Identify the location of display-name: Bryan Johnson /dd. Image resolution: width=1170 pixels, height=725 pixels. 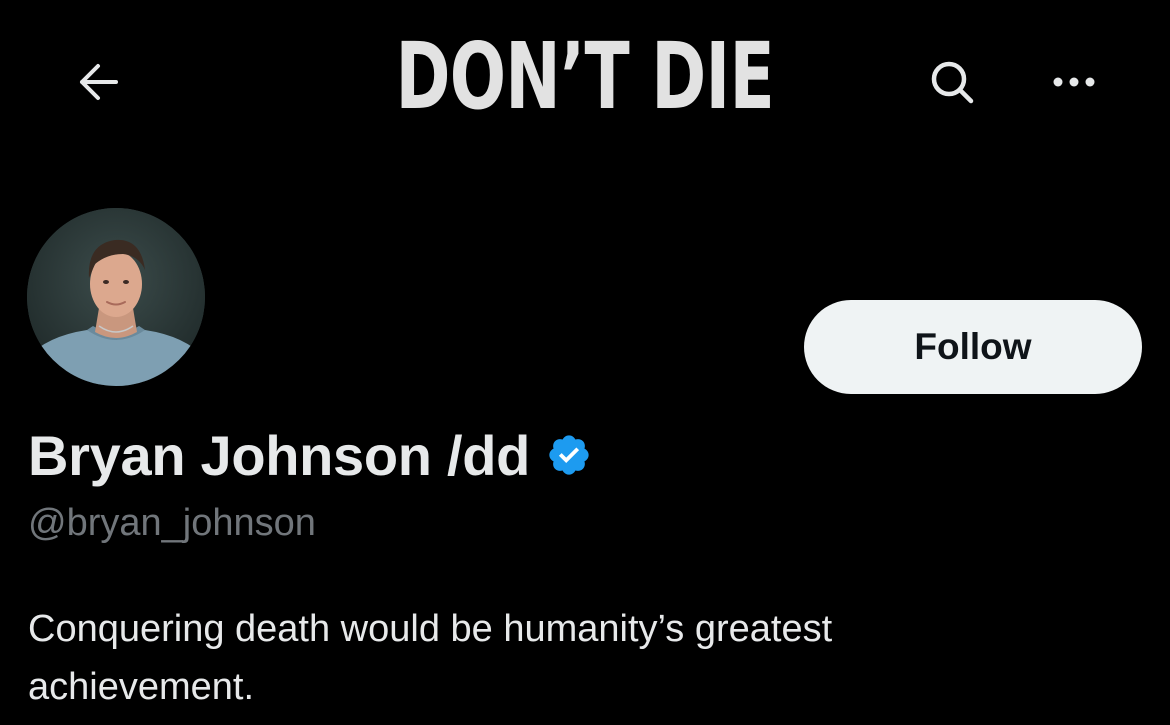
(279, 455).